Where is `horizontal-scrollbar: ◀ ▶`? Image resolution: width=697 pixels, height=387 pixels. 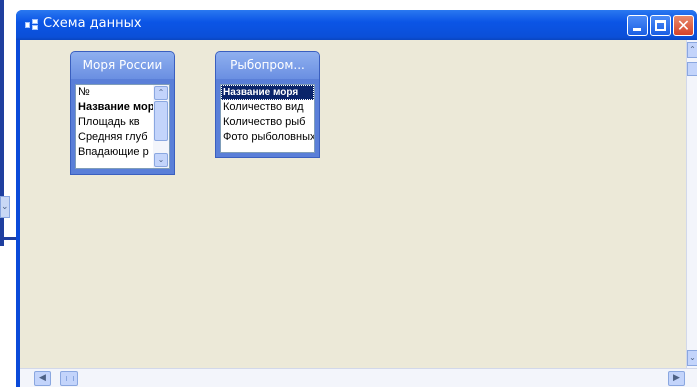
horizontal-scrollbar: ◀ ▶ is located at coordinates (358, 377).